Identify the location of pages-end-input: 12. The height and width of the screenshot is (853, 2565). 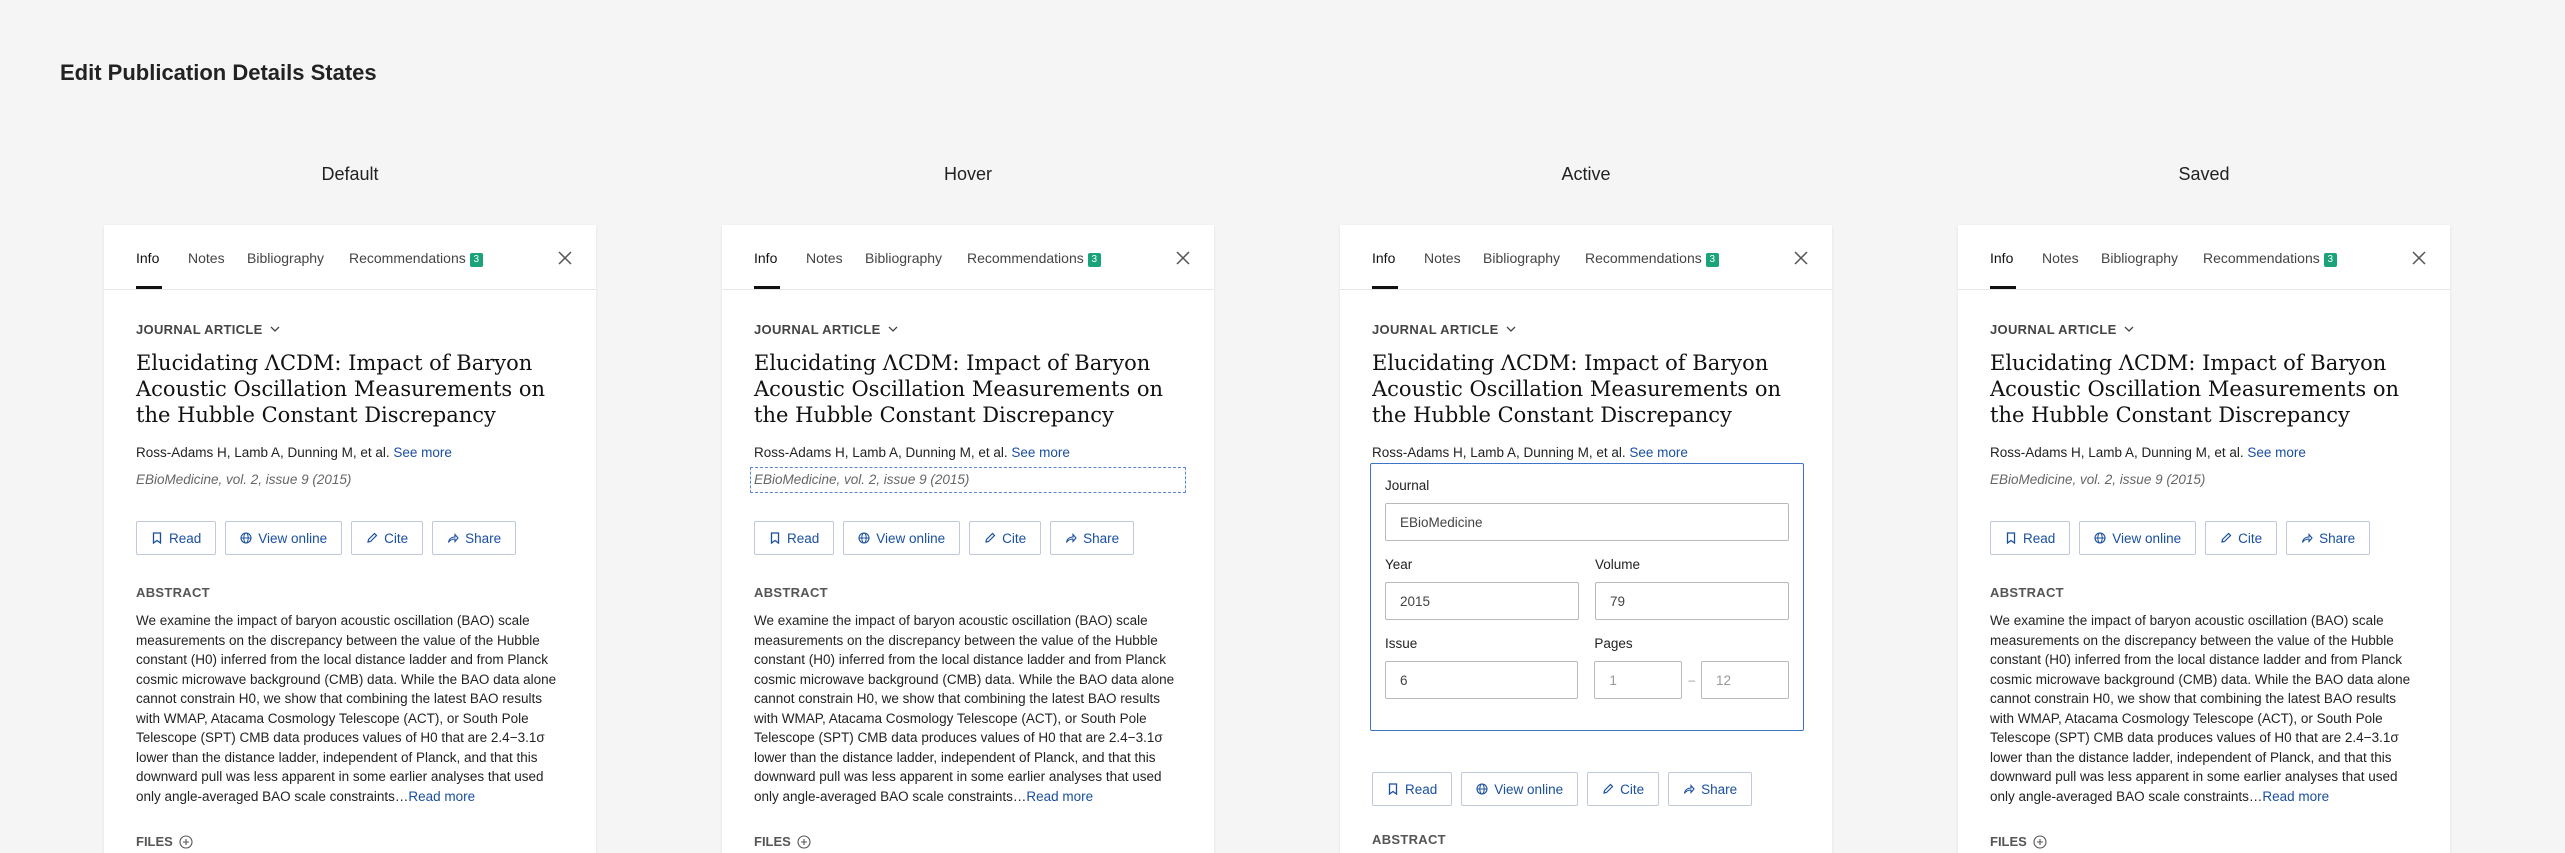
(1745, 680).